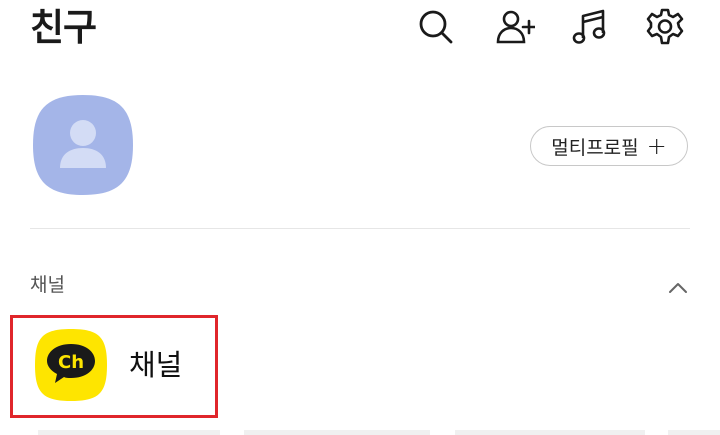 This screenshot has width=720, height=435. What do you see at coordinates (156, 365) in the screenshot?
I see `channel-name: 채널` at bounding box center [156, 365].